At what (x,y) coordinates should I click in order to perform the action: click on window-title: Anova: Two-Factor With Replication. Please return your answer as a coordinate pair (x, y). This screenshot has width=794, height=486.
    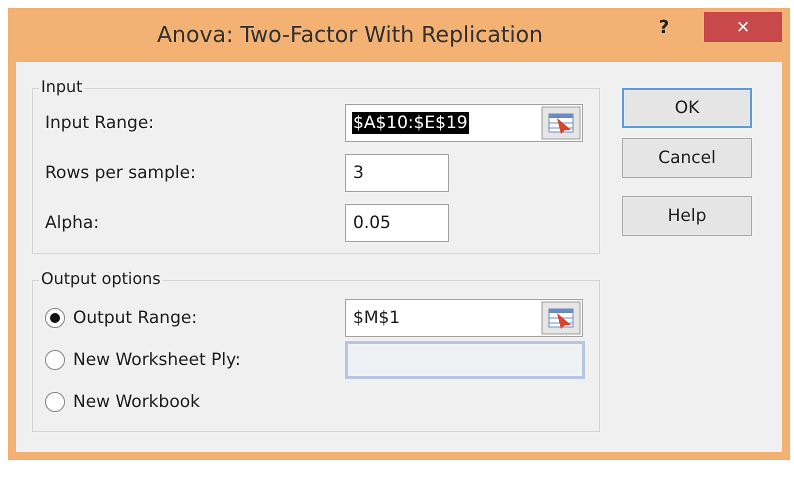
    Looking at the image, I should click on (350, 35).